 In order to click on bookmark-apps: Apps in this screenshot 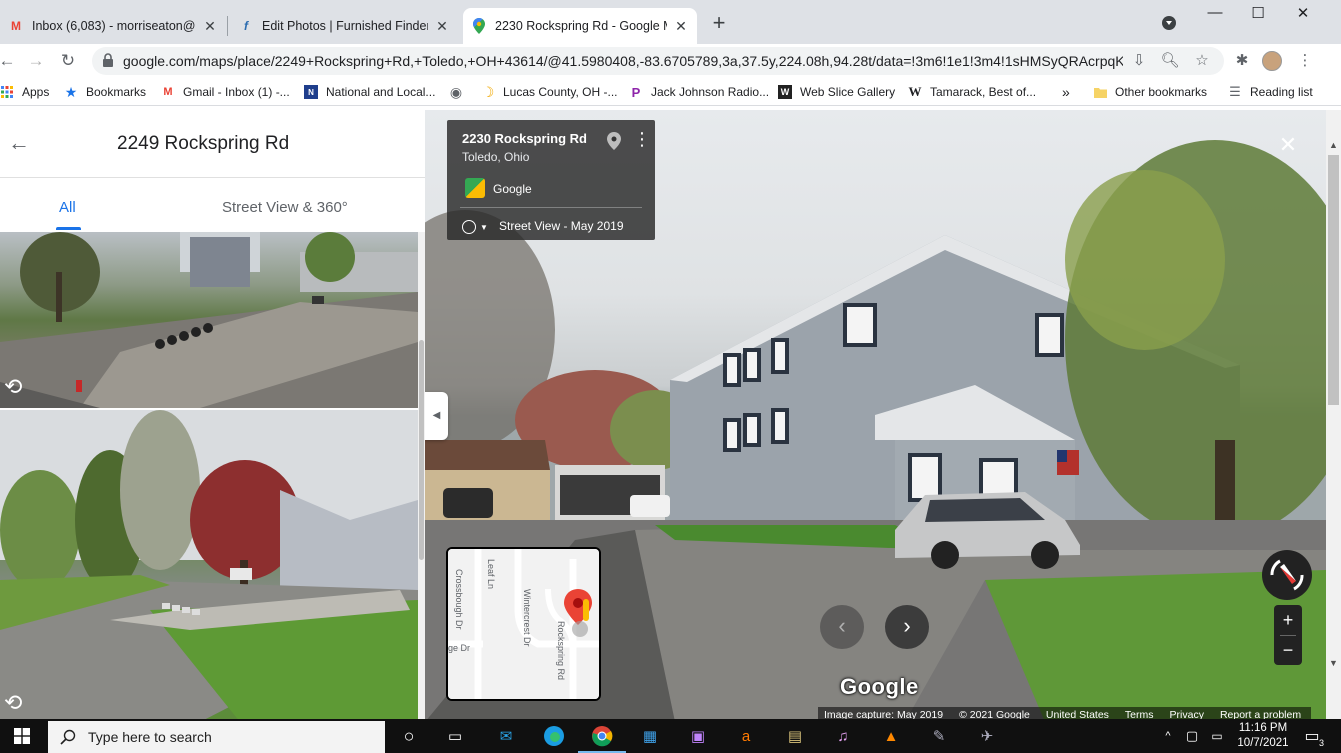, I will do `click(24, 92)`.